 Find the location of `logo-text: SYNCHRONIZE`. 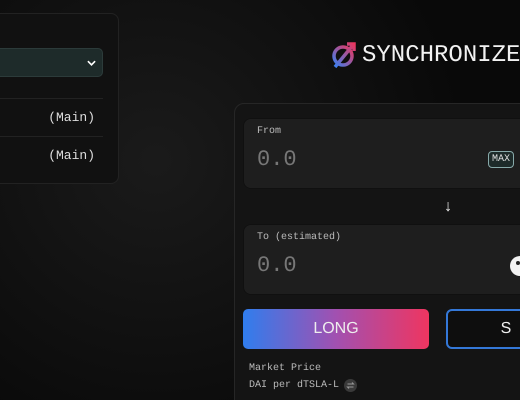

logo-text: SYNCHRONIZE is located at coordinates (441, 55).